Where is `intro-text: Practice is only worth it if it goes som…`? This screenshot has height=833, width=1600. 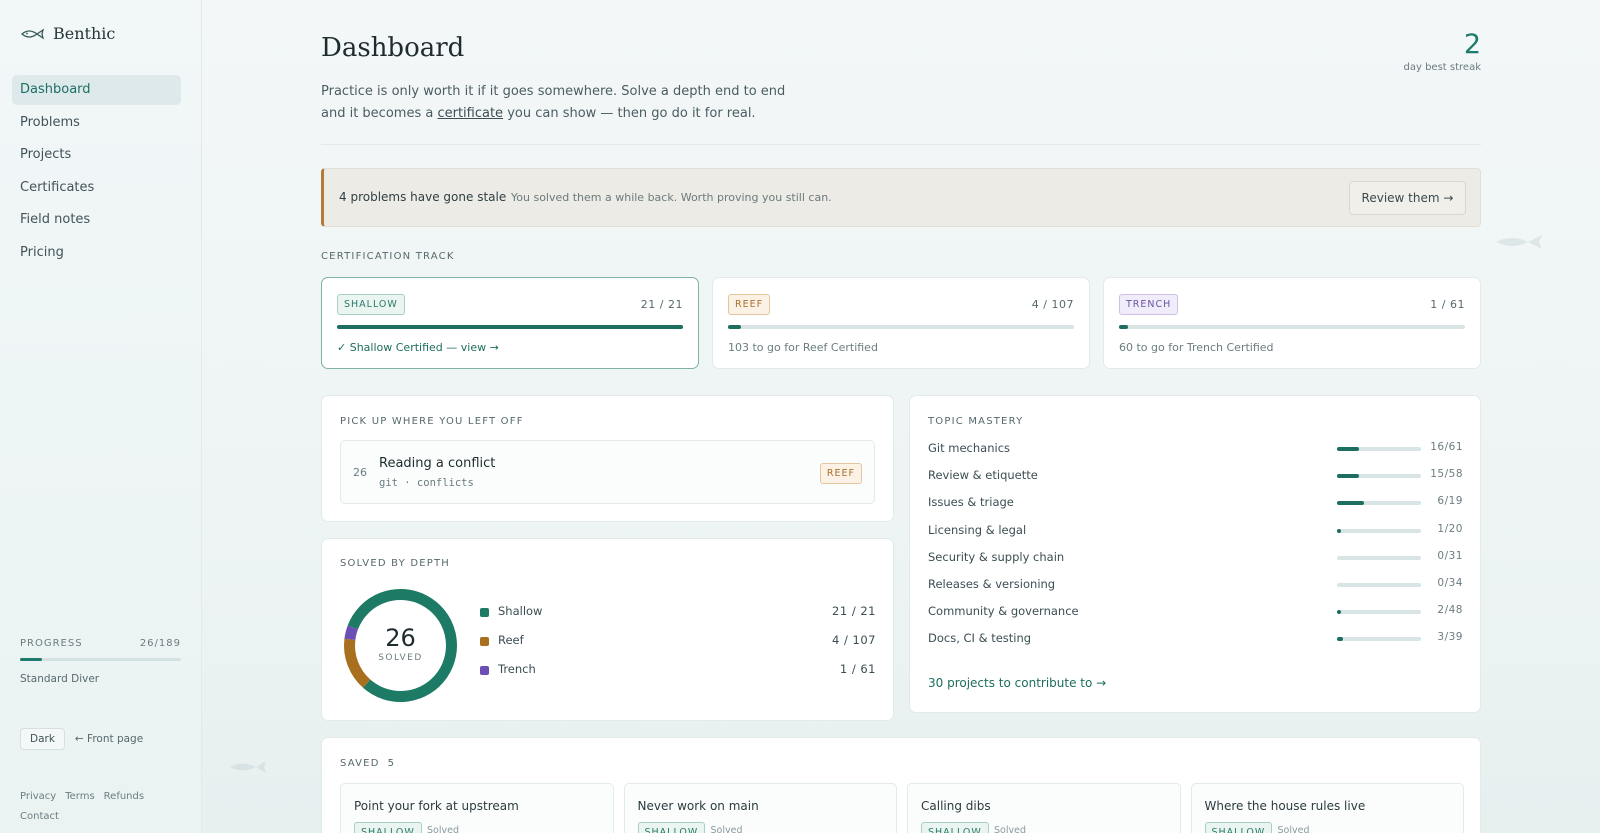
intro-text: Practice is only worth it if it goes som… is located at coordinates (561, 103).